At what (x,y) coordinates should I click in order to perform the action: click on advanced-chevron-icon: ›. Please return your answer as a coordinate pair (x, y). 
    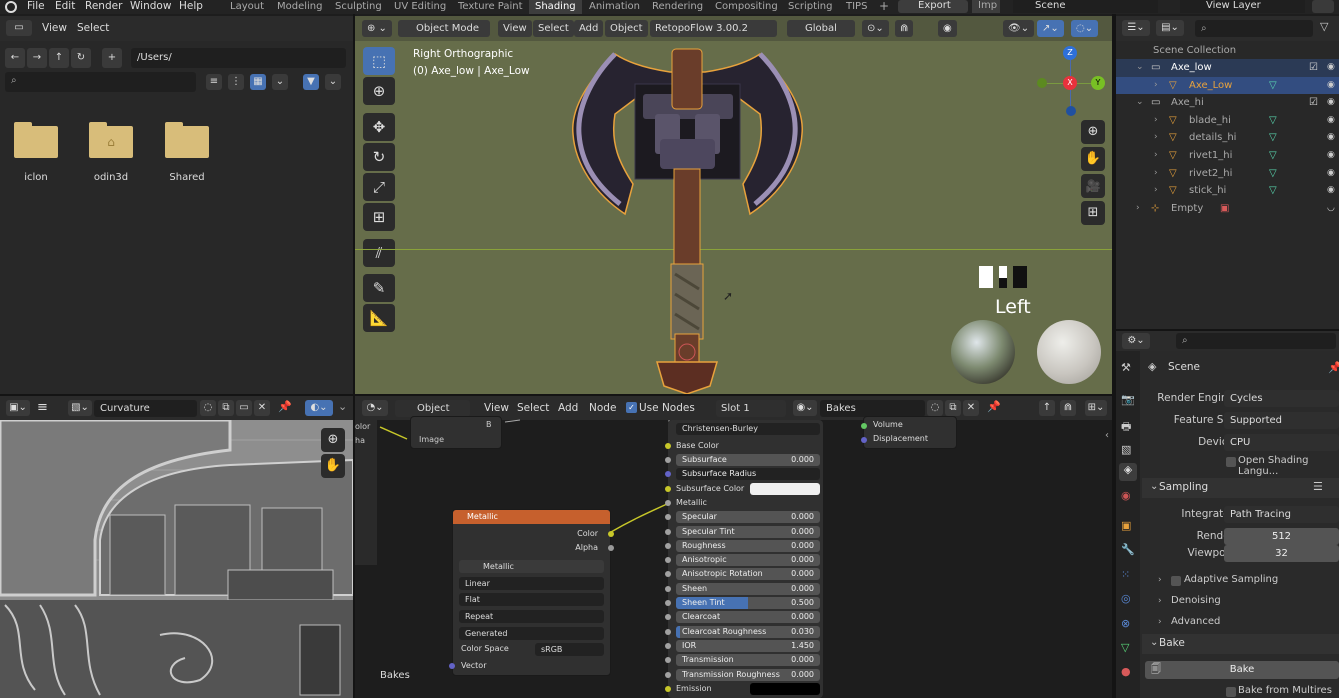
    Looking at the image, I should click on (1160, 622).